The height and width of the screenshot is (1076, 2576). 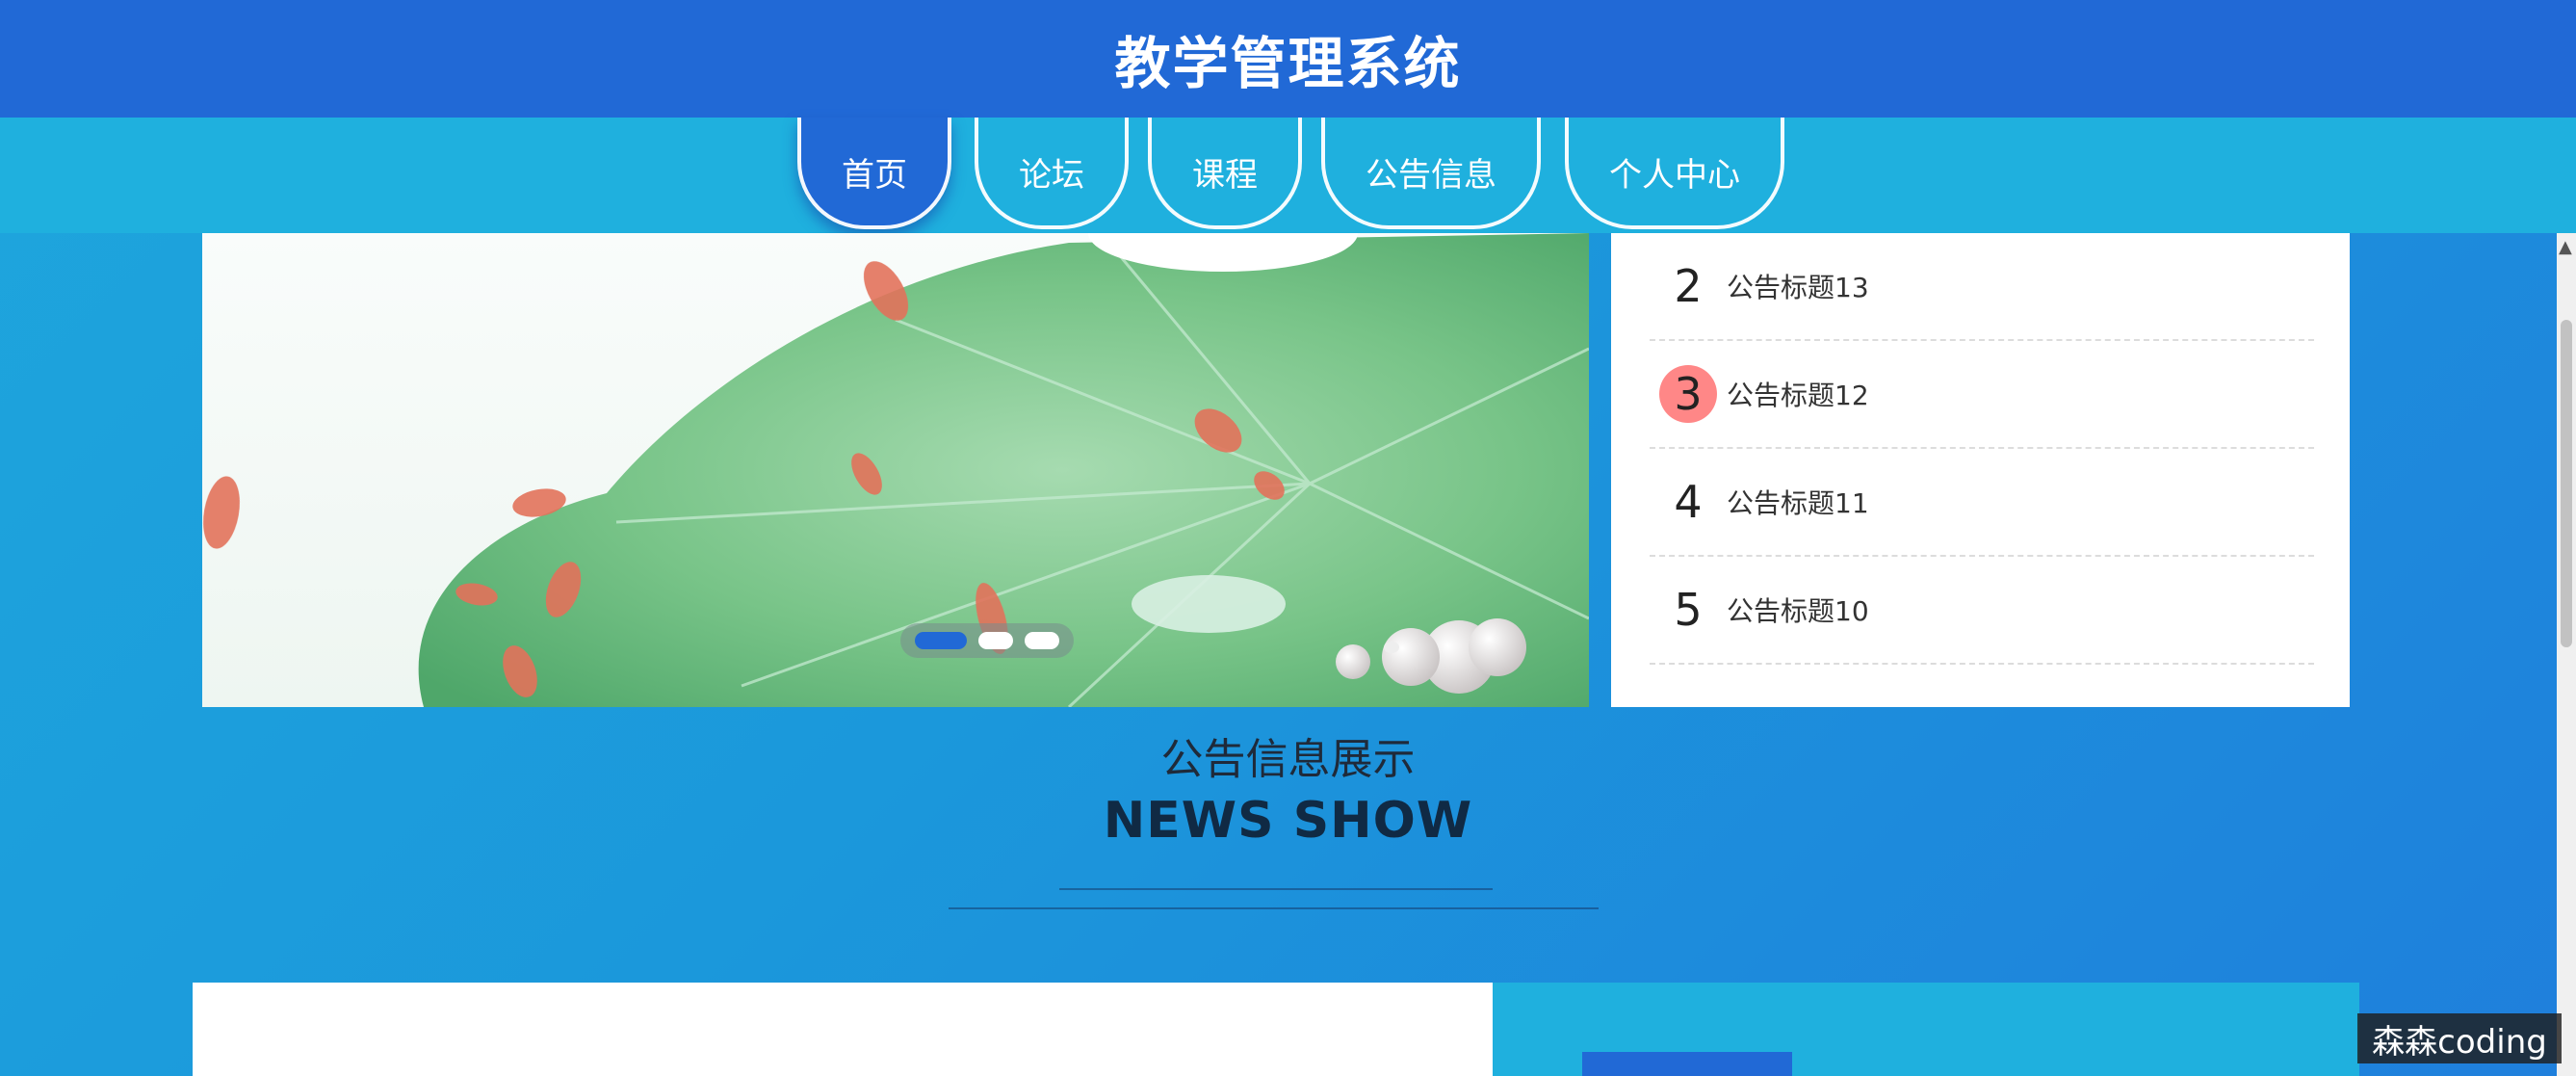 I want to click on nav-item-courses: 课程, so click(x=1225, y=174).